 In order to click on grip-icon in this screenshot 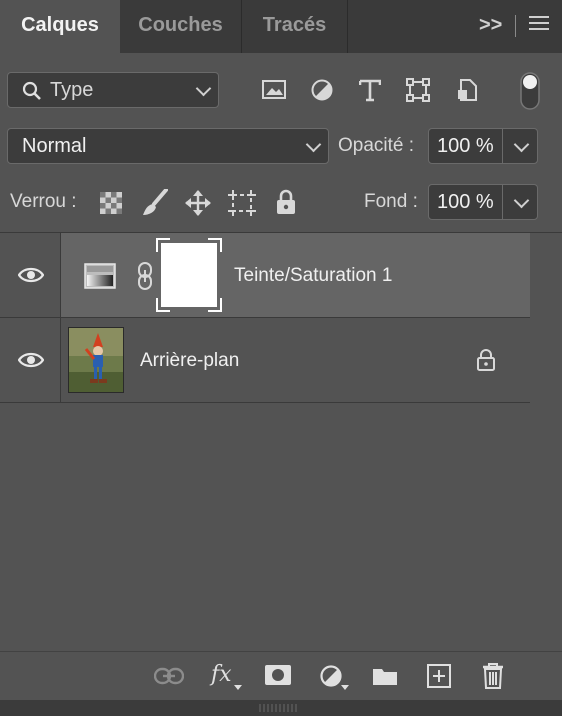, I will do `click(278, 708)`.